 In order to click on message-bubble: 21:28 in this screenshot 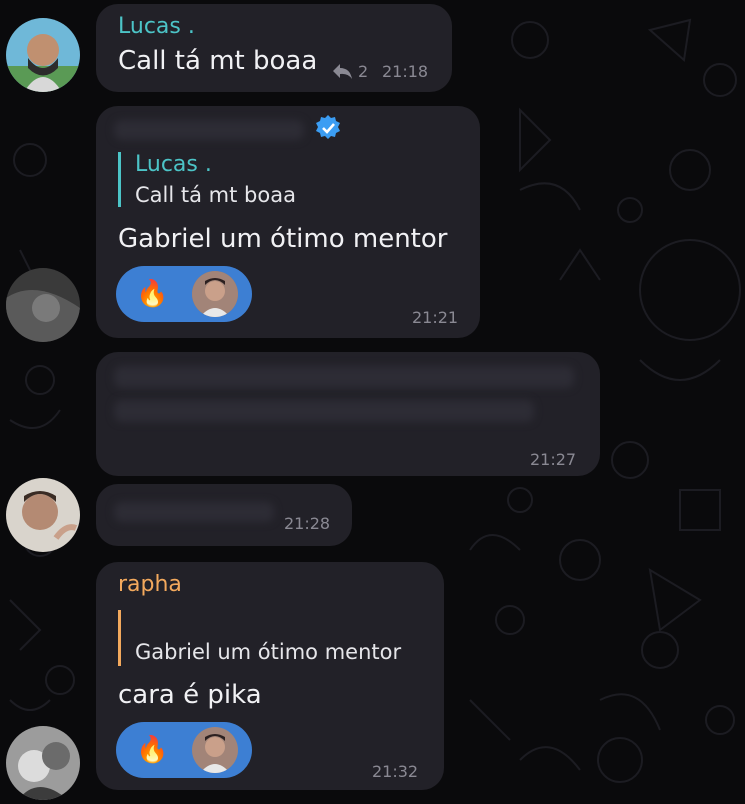, I will do `click(224, 515)`.